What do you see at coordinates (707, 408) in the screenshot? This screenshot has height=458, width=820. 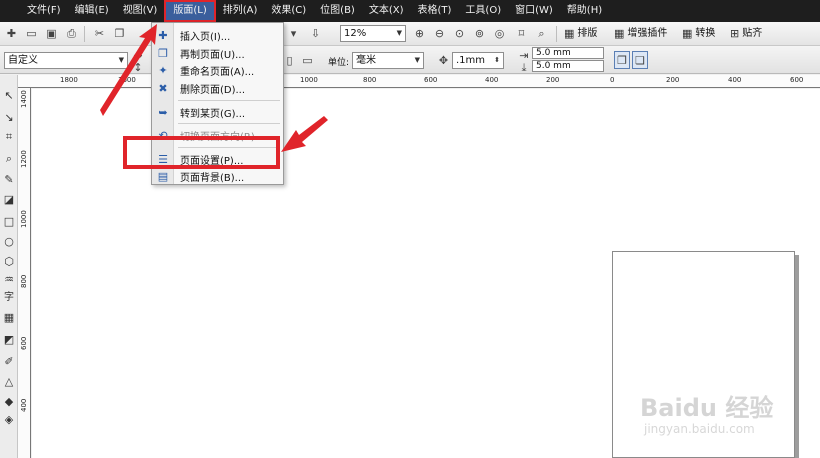 I see `watermark-logo-text: Baidu 经验` at bounding box center [707, 408].